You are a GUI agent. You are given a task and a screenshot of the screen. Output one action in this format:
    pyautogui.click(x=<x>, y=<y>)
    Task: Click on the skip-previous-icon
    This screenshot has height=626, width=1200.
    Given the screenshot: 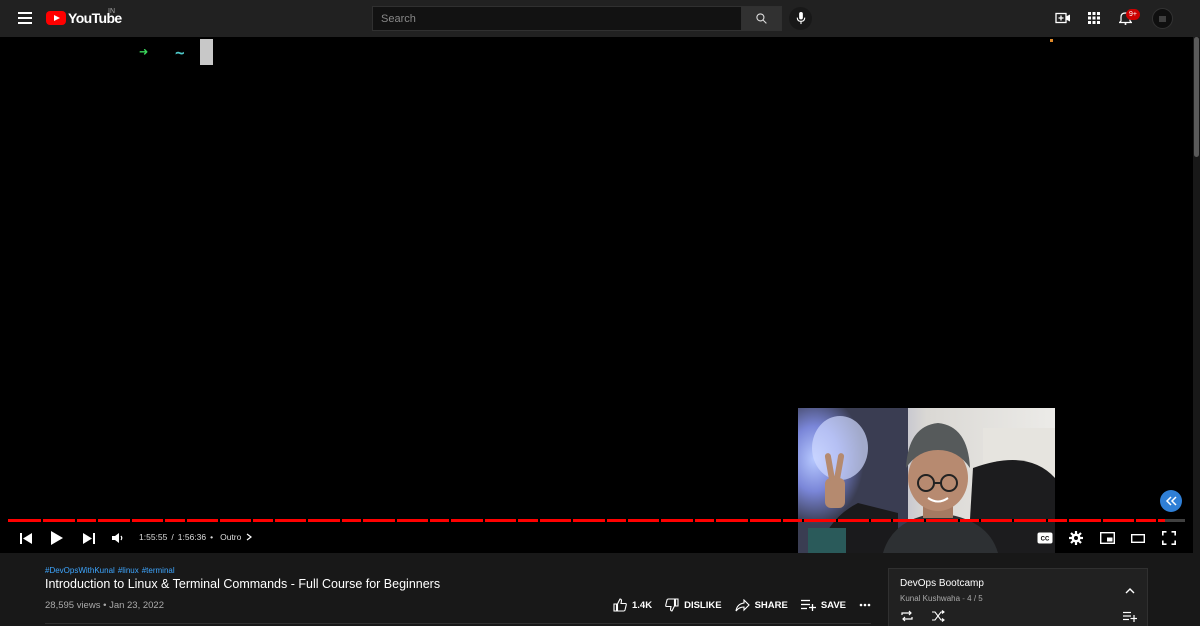 What is the action you would take?
    pyautogui.click(x=26, y=538)
    